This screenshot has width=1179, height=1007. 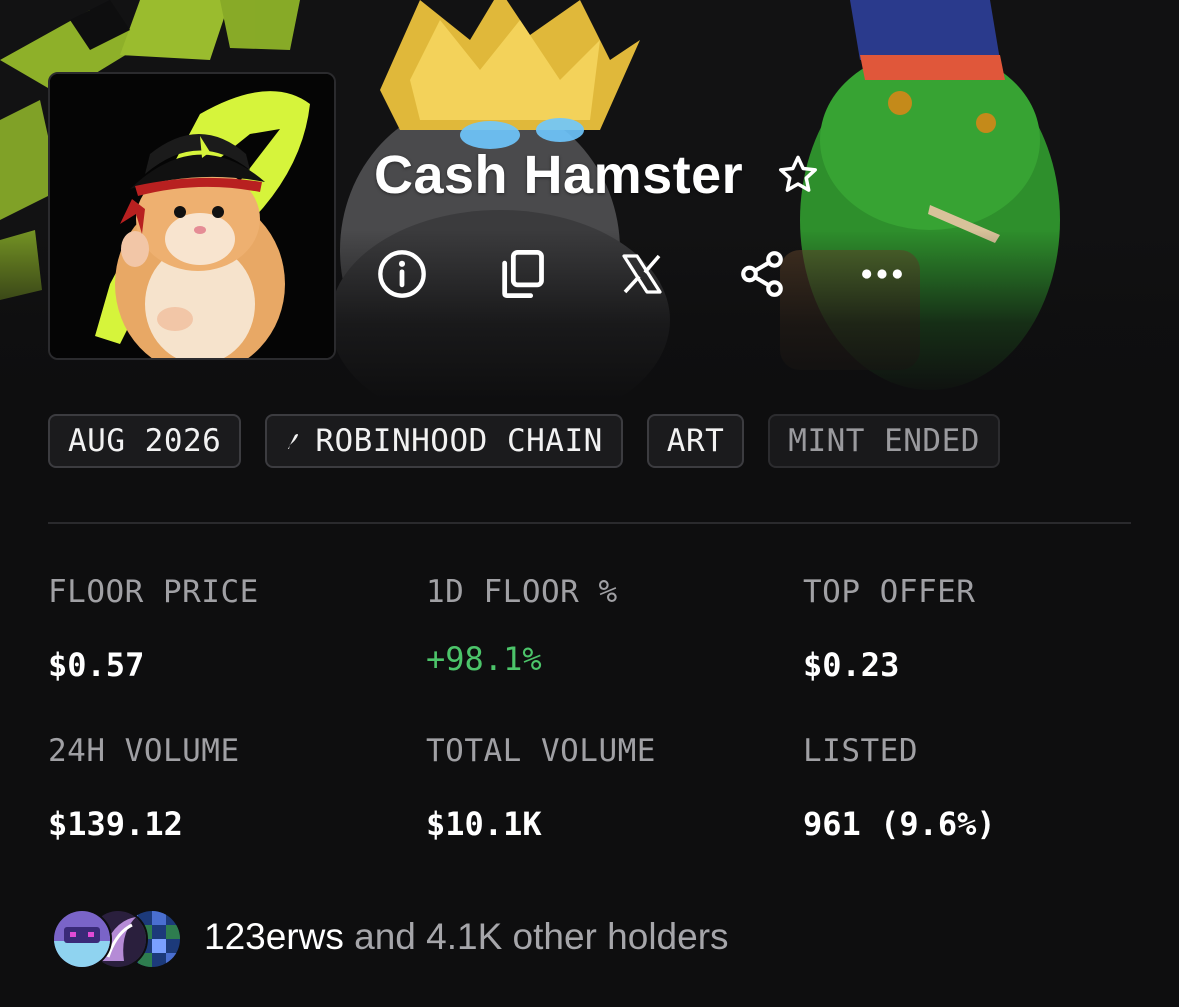 I want to click on collection-avatar, so click(x=192, y=216).